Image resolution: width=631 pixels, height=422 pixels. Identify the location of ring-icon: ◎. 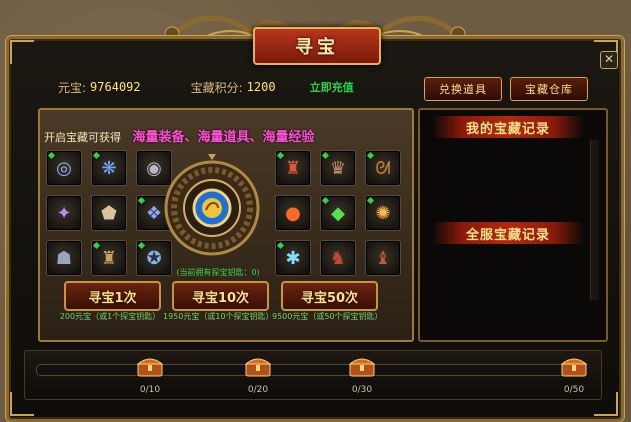
(64, 168).